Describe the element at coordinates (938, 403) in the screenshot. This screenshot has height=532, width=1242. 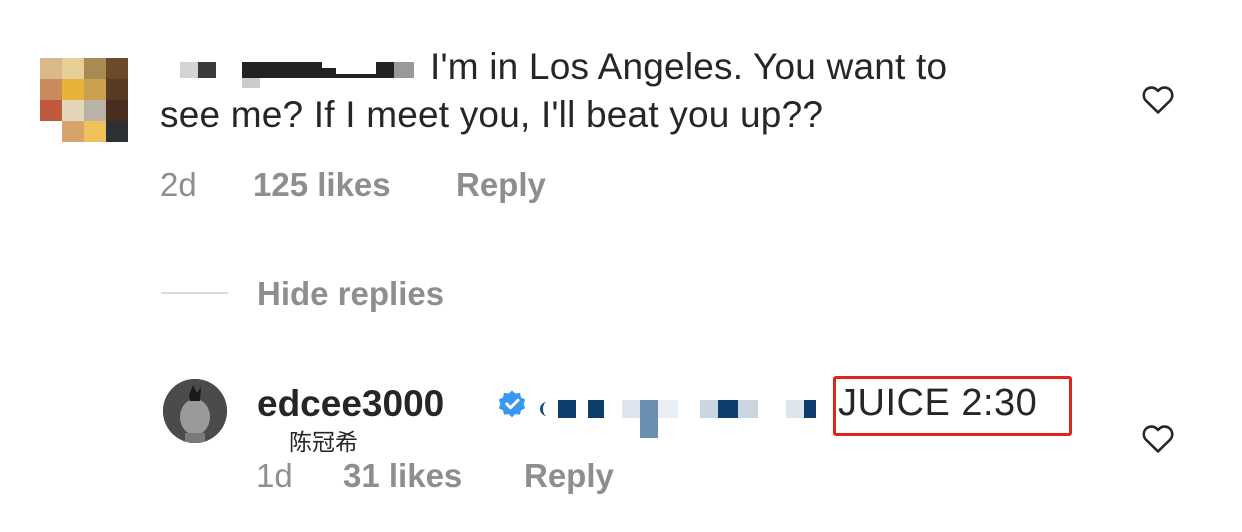
I see `juice-time-text: JUICE 2:30` at that location.